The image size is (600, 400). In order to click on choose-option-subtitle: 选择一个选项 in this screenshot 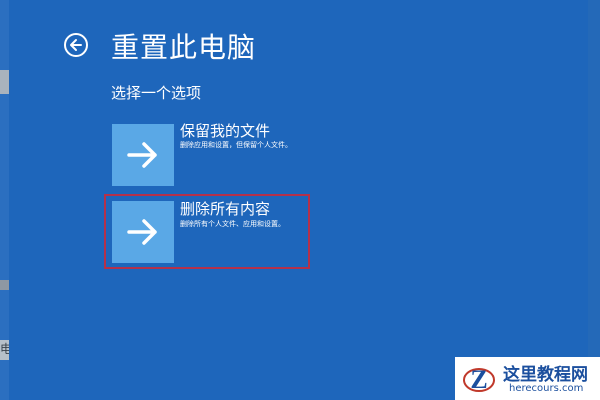, I will do `click(156, 93)`.